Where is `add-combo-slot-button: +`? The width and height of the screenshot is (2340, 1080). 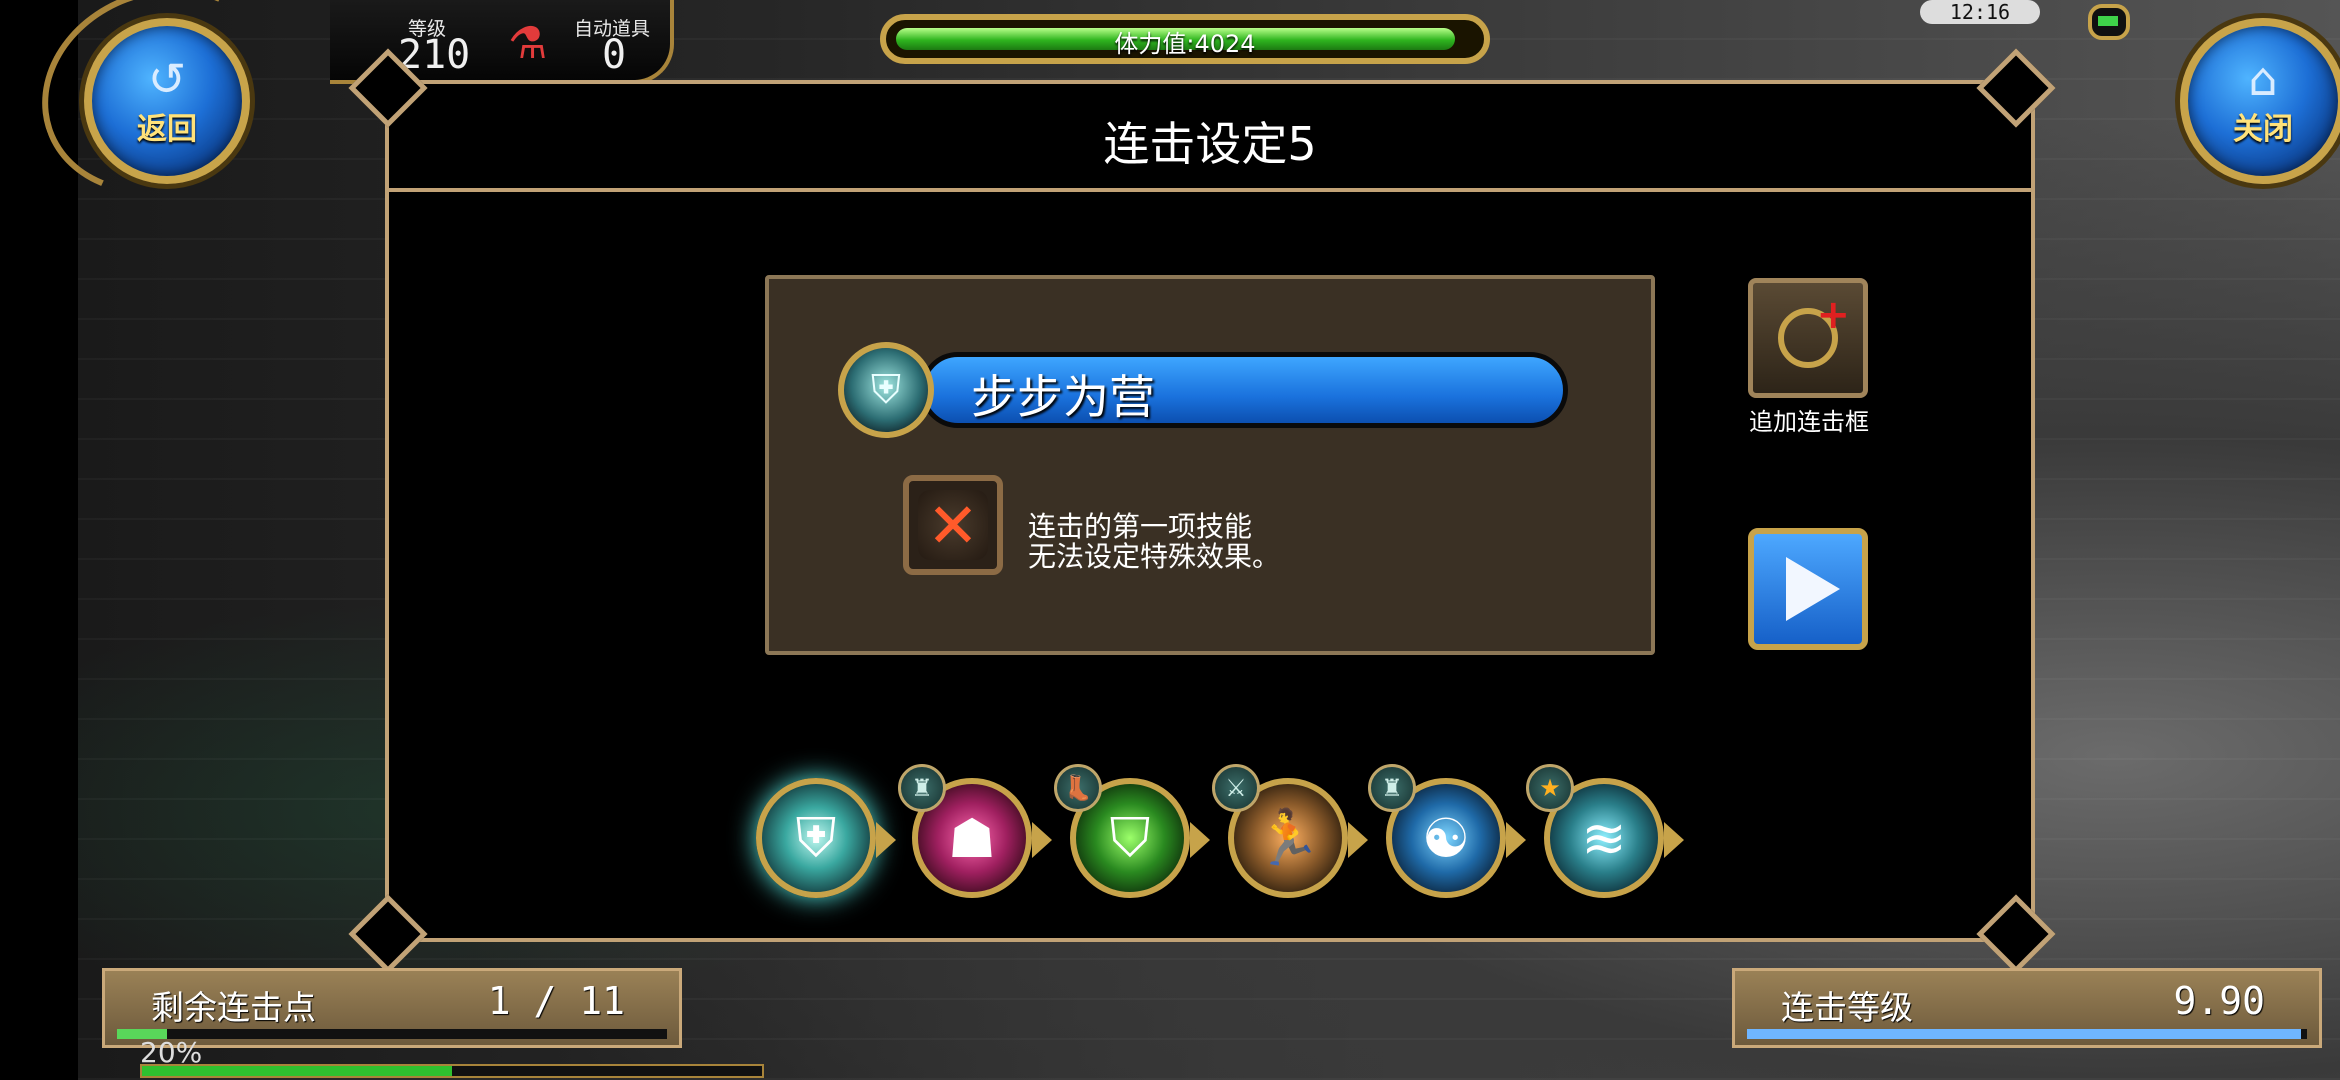
add-combo-slot-button: + is located at coordinates (1808, 338).